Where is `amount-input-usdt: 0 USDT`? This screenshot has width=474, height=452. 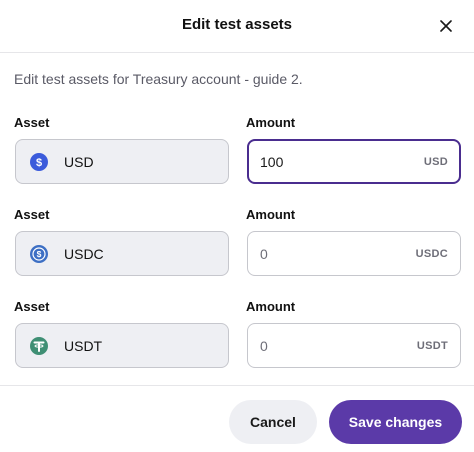 amount-input-usdt: 0 USDT is located at coordinates (354, 345).